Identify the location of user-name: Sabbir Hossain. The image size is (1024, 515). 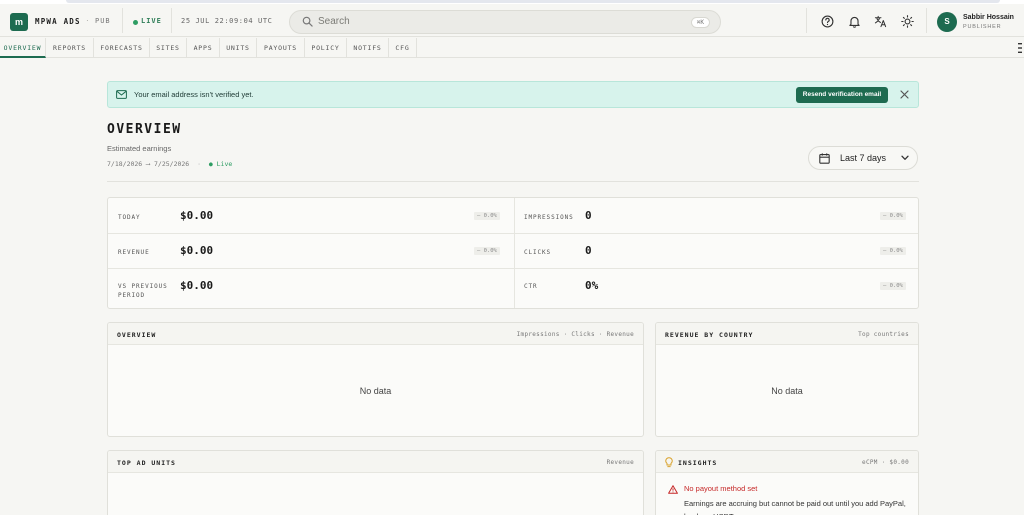
(988, 17).